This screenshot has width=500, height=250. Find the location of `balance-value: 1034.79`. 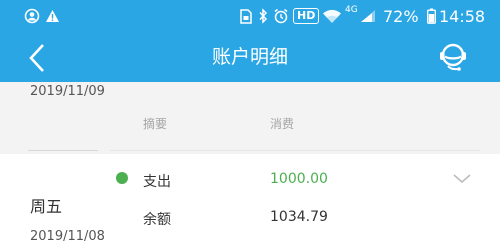

balance-value: 1034.79 is located at coordinates (299, 217).